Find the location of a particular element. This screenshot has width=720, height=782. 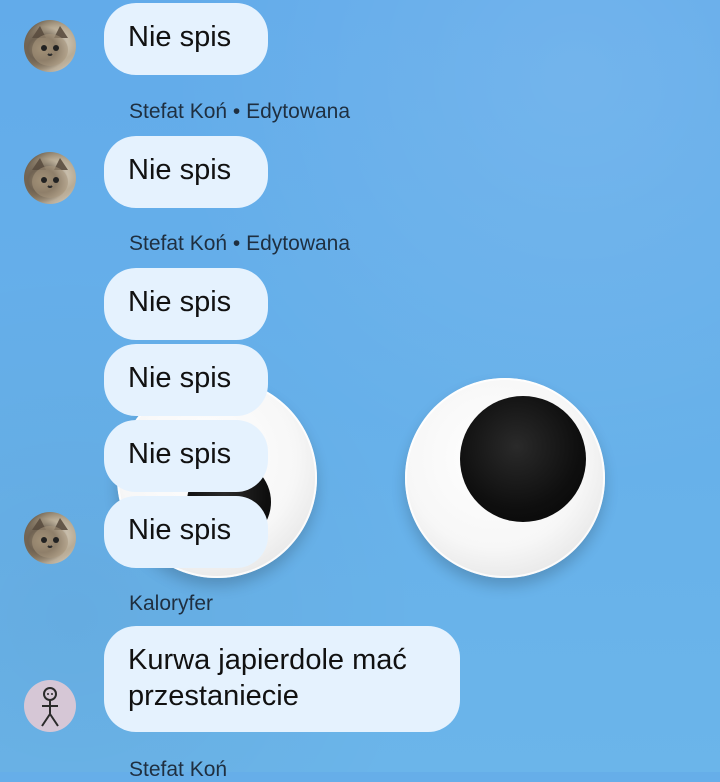

message-text-line-1: Kurwa japierdole mać is located at coordinates (267, 660).